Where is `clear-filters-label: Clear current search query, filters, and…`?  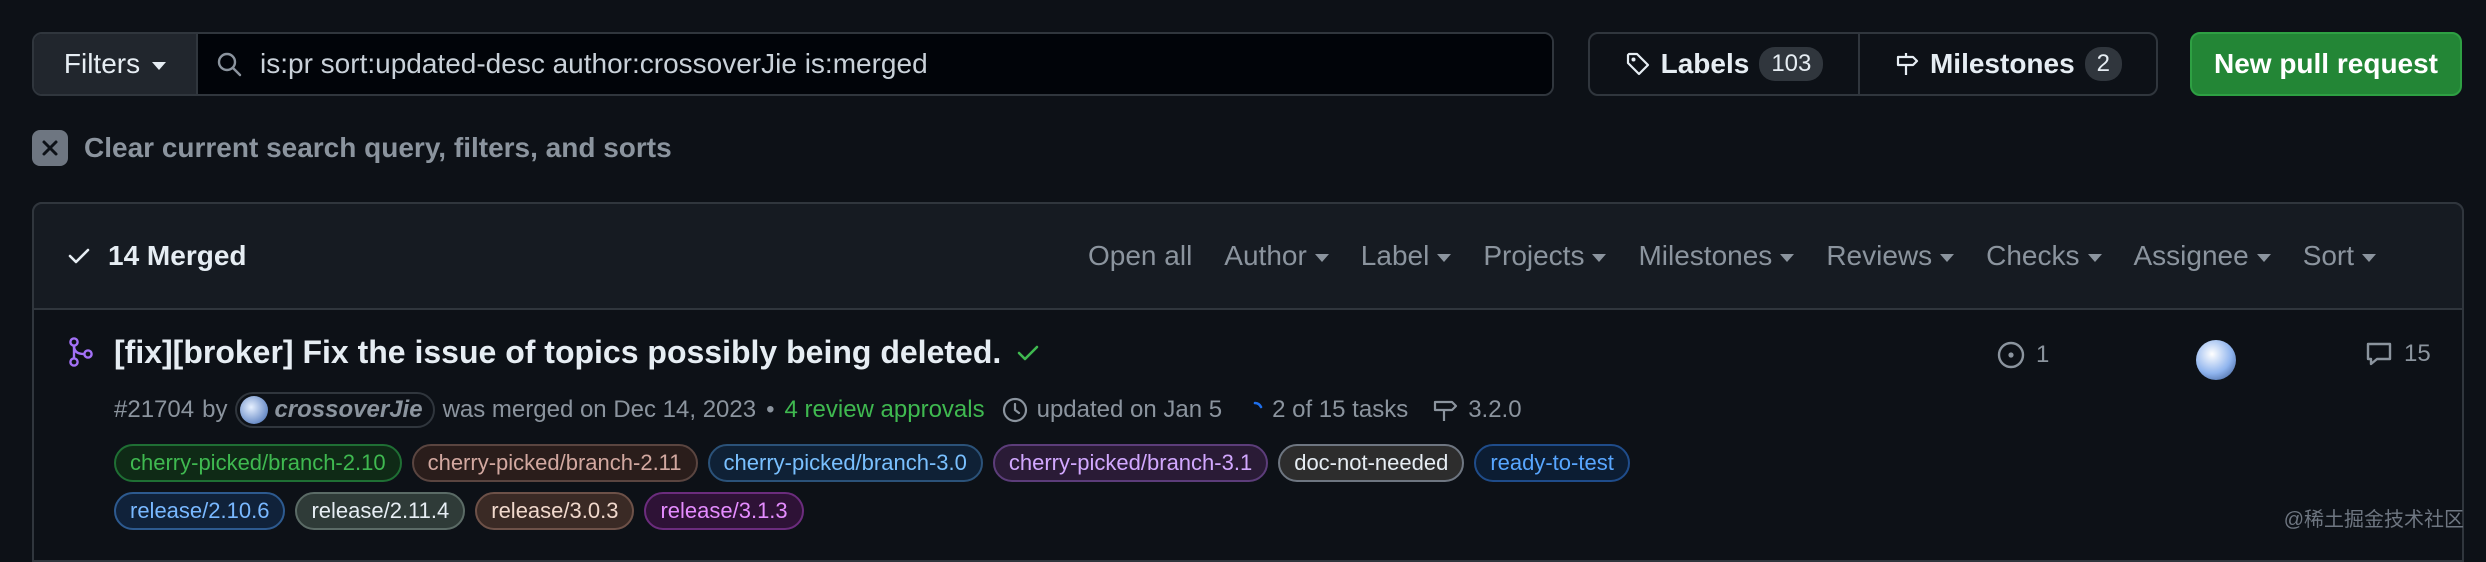 clear-filters-label: Clear current search query, filters, and… is located at coordinates (378, 147).